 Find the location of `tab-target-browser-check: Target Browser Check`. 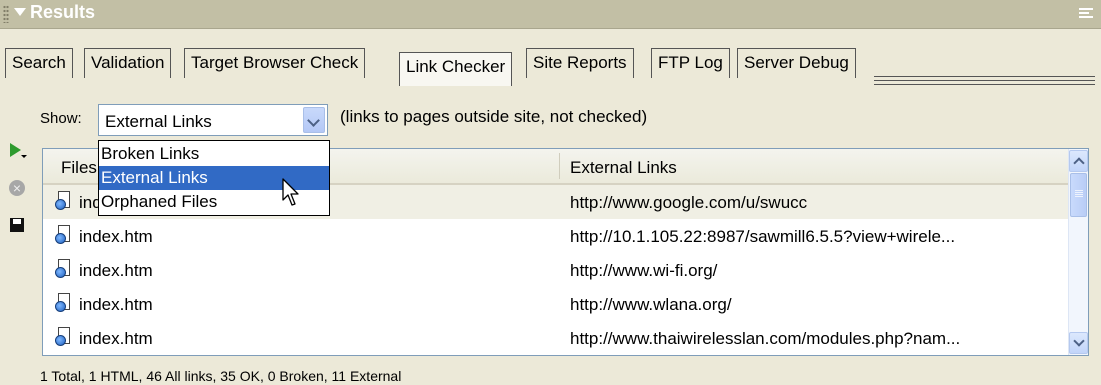

tab-target-browser-check: Target Browser Check is located at coordinates (275, 63).